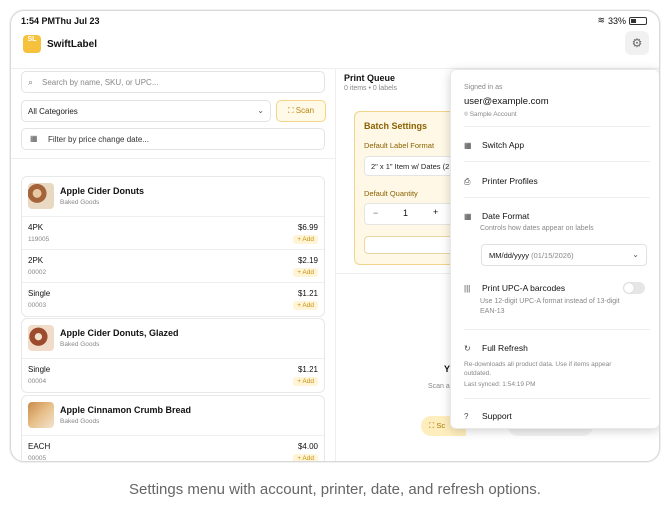 The height and width of the screenshot is (516, 670). I want to click on empty-queue-subtitle: Scan a, so click(439, 386).